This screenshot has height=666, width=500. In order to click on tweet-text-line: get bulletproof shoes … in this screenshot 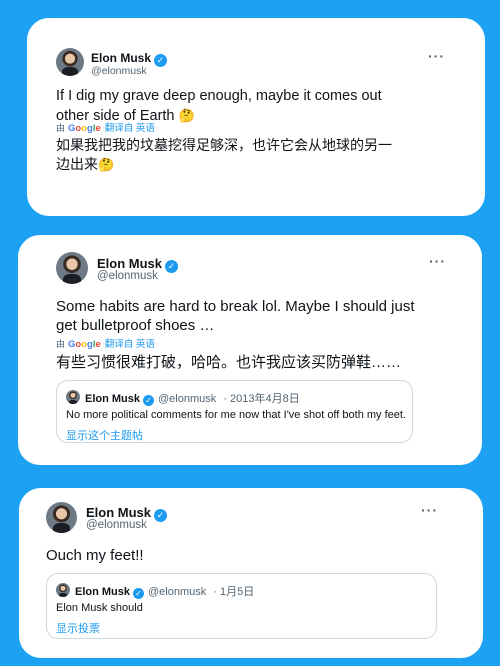, I will do `click(135, 325)`.